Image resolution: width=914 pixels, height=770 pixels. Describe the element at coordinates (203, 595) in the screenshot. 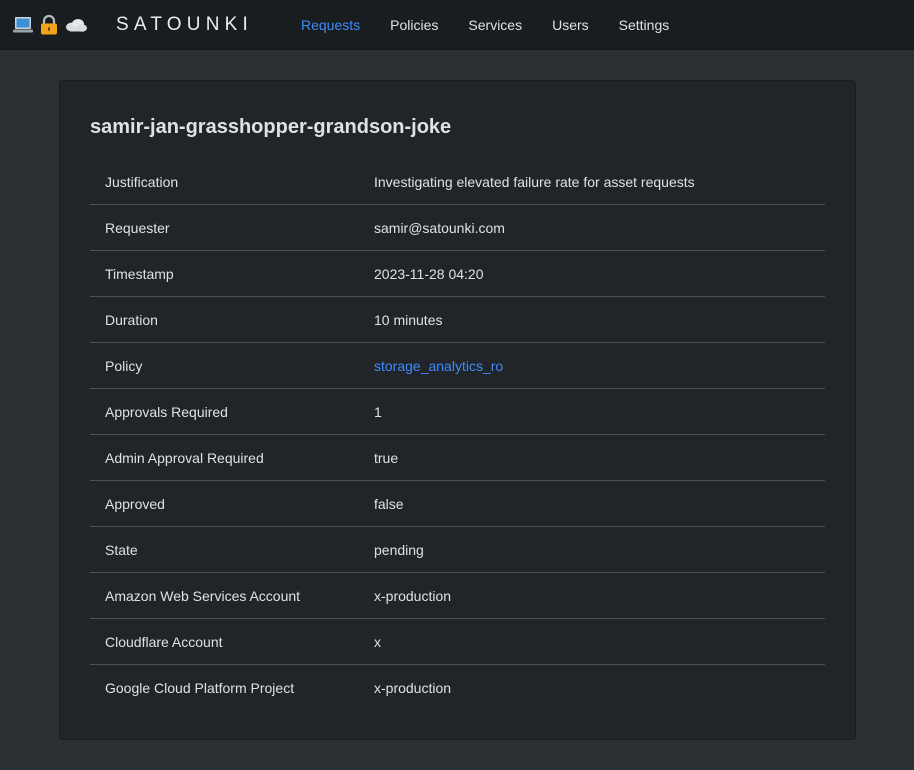

I see `detail-key: Amazon Web Services Account` at that location.